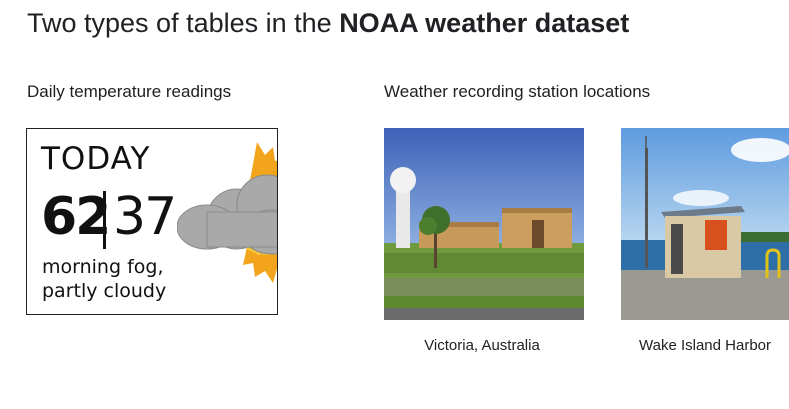  What do you see at coordinates (96, 159) in the screenshot?
I see `weather-day: TODAY` at bounding box center [96, 159].